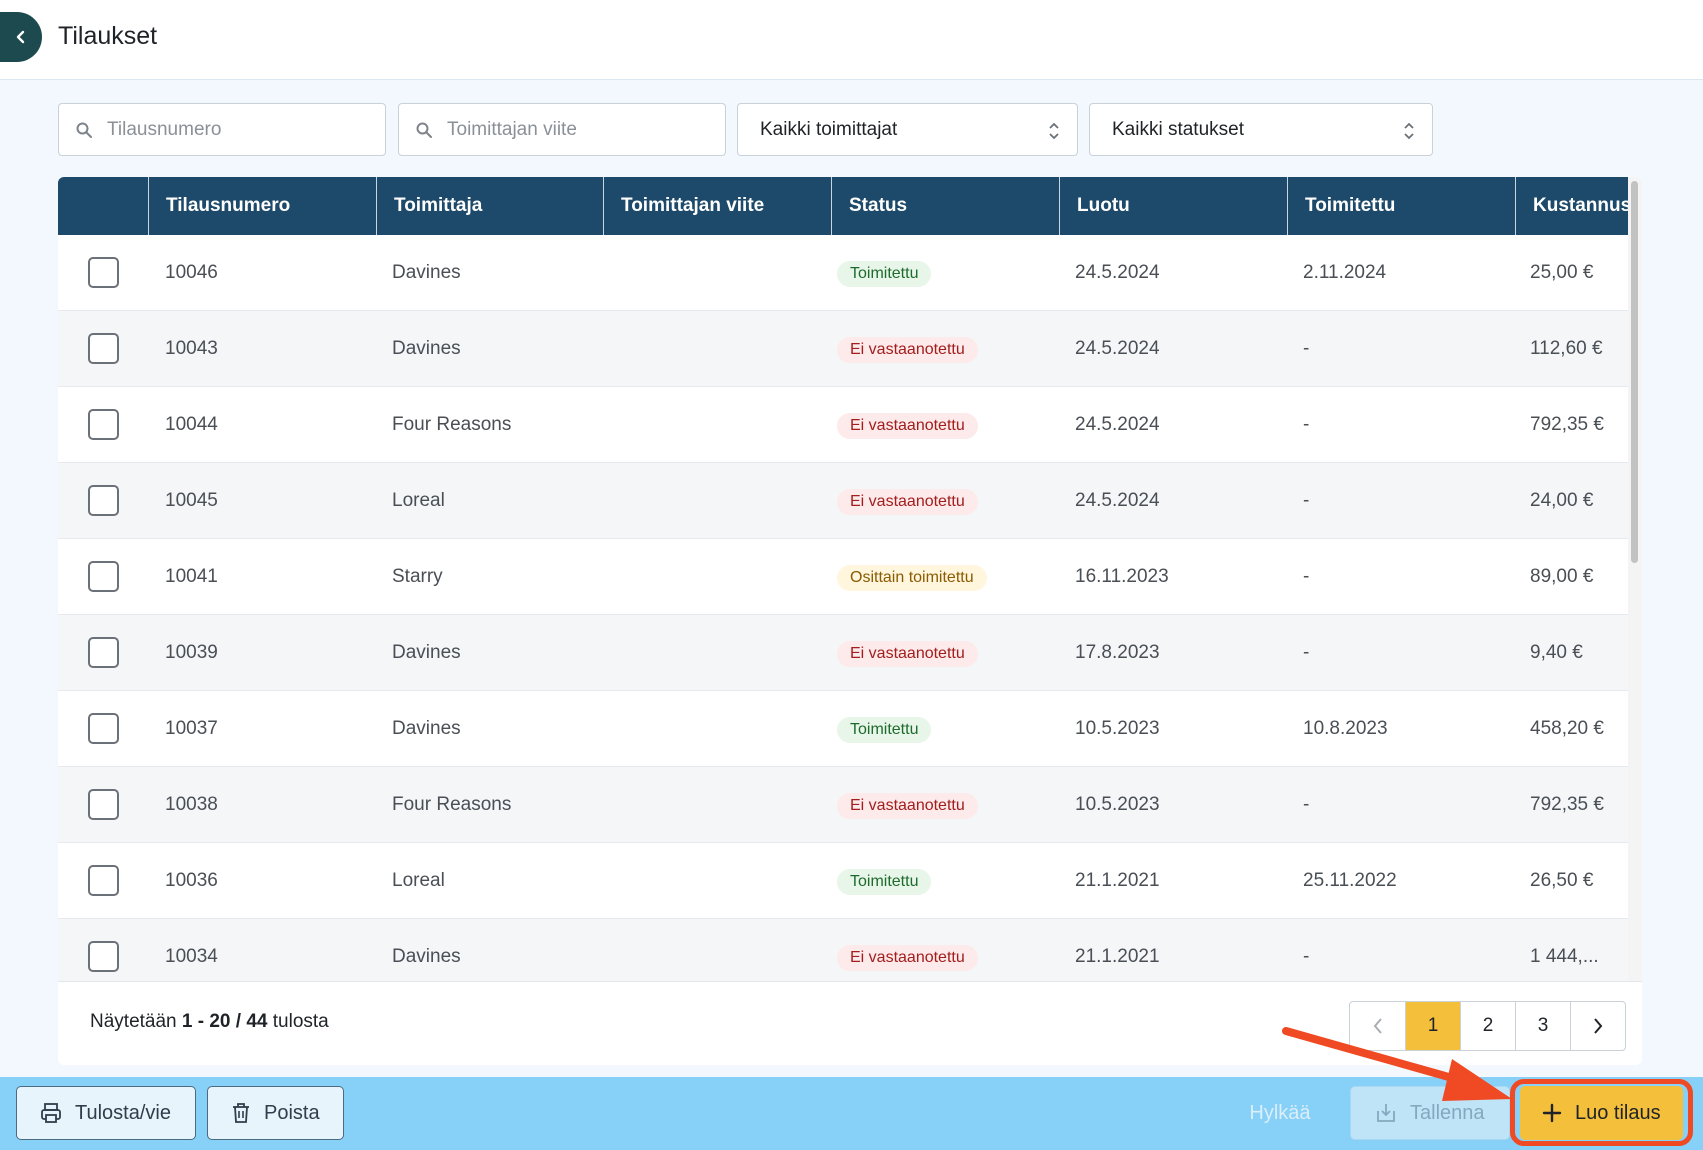 This screenshot has width=1703, height=1150. I want to click on delete-button: Poista, so click(275, 1113).